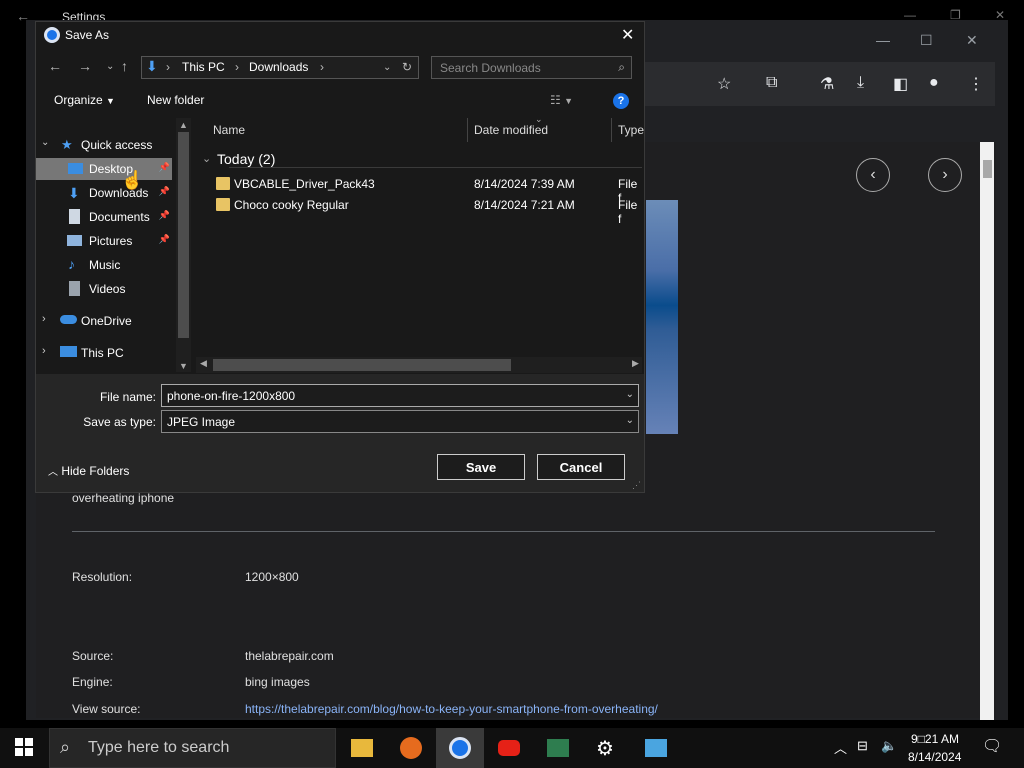 Image resolution: width=1024 pixels, height=768 pixels. Describe the element at coordinates (934, 83) in the screenshot. I see `profile-icon: ●` at that location.